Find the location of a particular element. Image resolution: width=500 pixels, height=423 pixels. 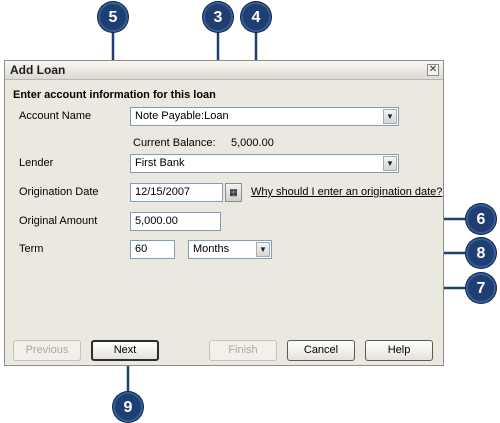

dialog-titlebar: Add Loan ✕ is located at coordinates (224, 70).